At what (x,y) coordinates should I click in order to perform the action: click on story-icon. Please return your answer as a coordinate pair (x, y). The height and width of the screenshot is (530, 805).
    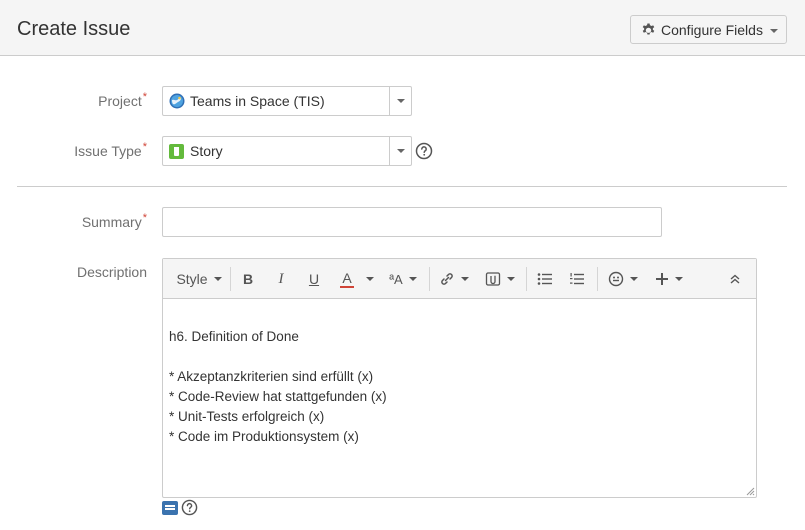
    Looking at the image, I should click on (176, 151).